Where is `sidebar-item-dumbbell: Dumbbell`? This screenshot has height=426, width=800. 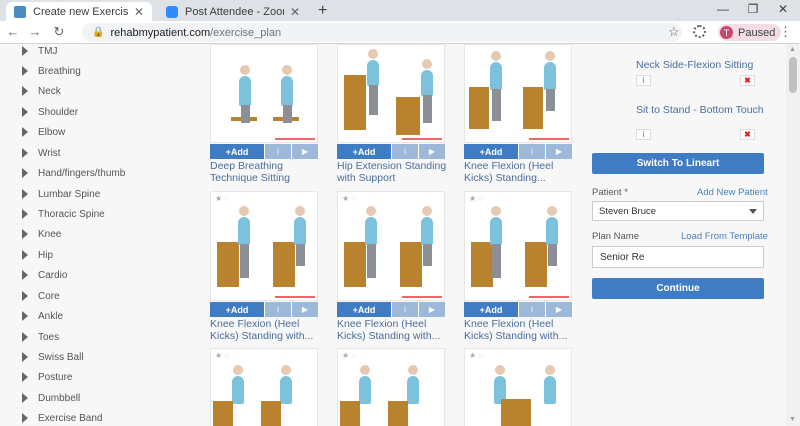
sidebar-item-dumbbell: Dumbbell is located at coordinates (102, 398).